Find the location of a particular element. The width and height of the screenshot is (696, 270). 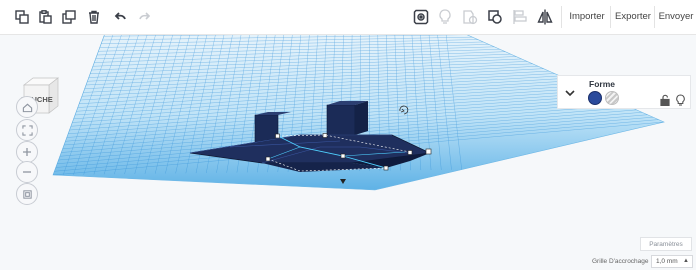

import-button: Importer is located at coordinates (587, 17).